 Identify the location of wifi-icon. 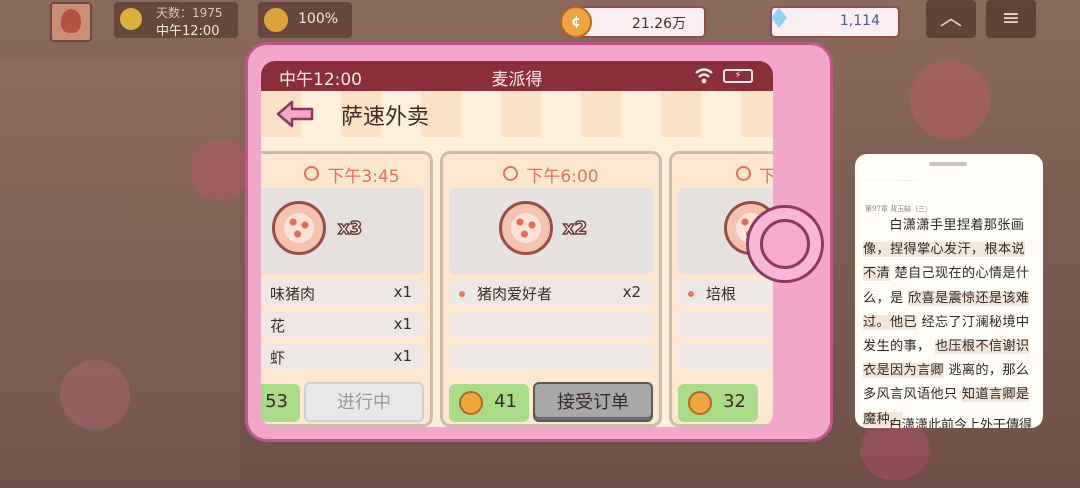
(704, 76).